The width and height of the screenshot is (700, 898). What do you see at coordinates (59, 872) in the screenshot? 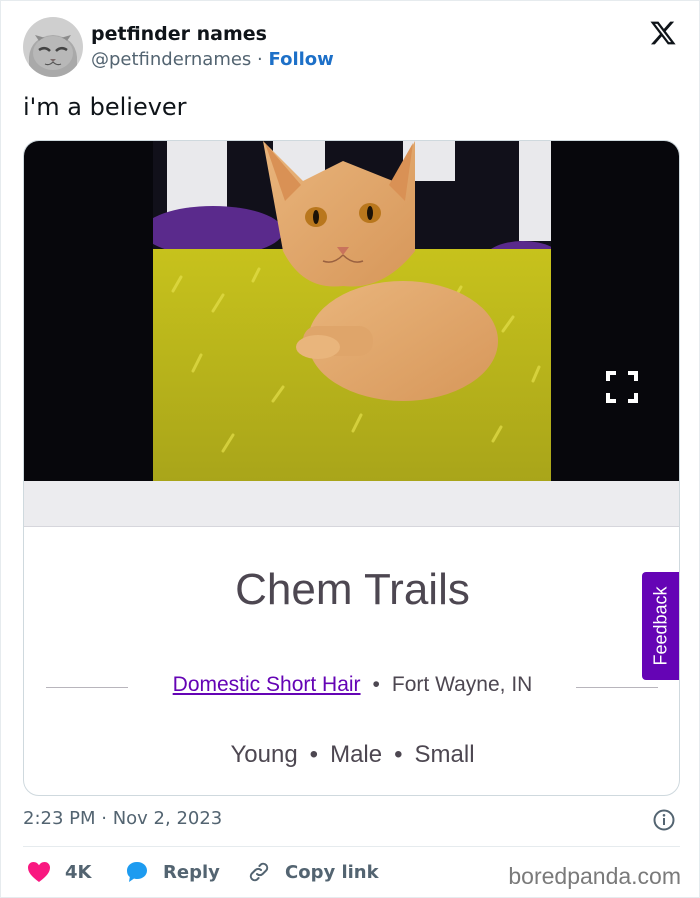
I see `like-button: 4K` at bounding box center [59, 872].